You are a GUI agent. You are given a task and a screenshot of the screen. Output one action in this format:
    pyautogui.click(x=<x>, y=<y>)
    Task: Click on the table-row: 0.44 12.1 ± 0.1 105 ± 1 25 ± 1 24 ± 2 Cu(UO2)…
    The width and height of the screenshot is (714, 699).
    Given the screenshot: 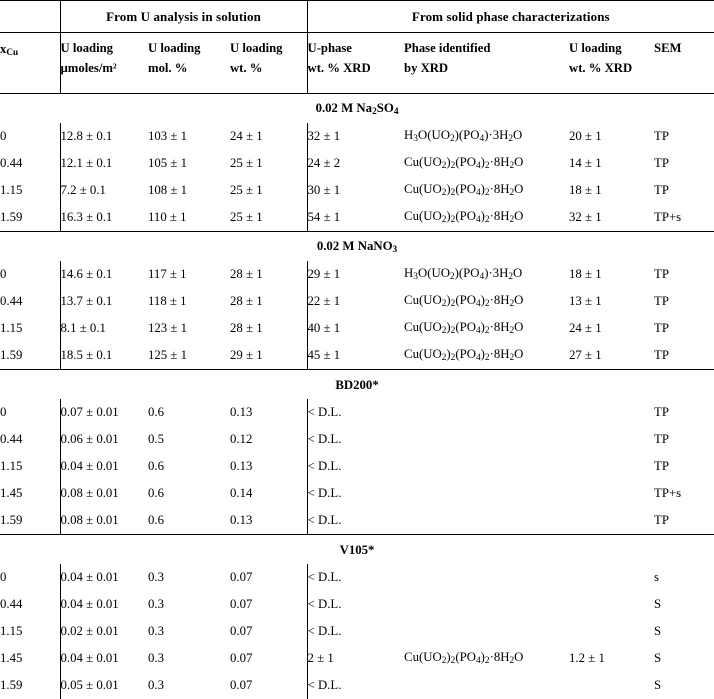 What is the action you would take?
    pyautogui.click(x=357, y=163)
    